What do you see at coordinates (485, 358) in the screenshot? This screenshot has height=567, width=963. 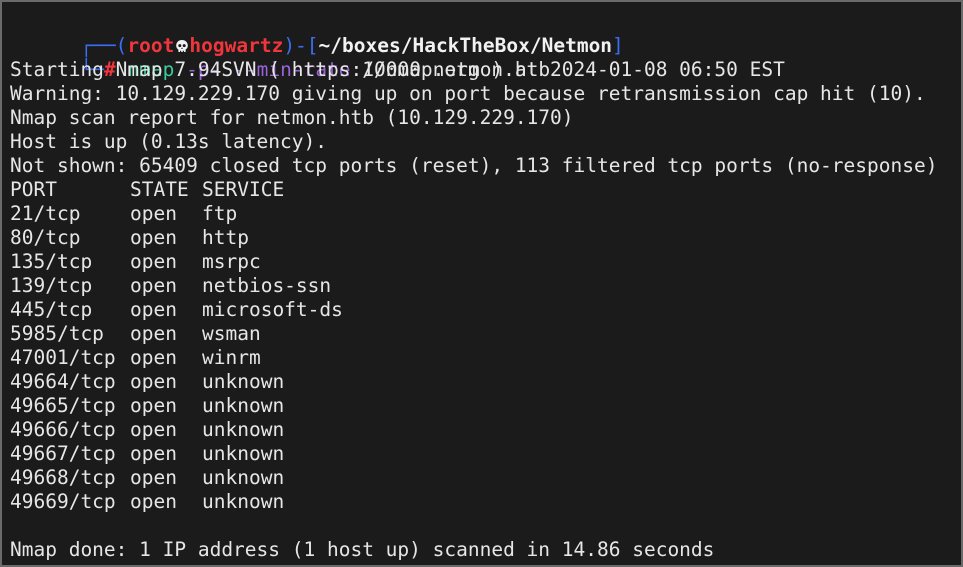 I see `table-row: 47001/tcp open winrm` at bounding box center [485, 358].